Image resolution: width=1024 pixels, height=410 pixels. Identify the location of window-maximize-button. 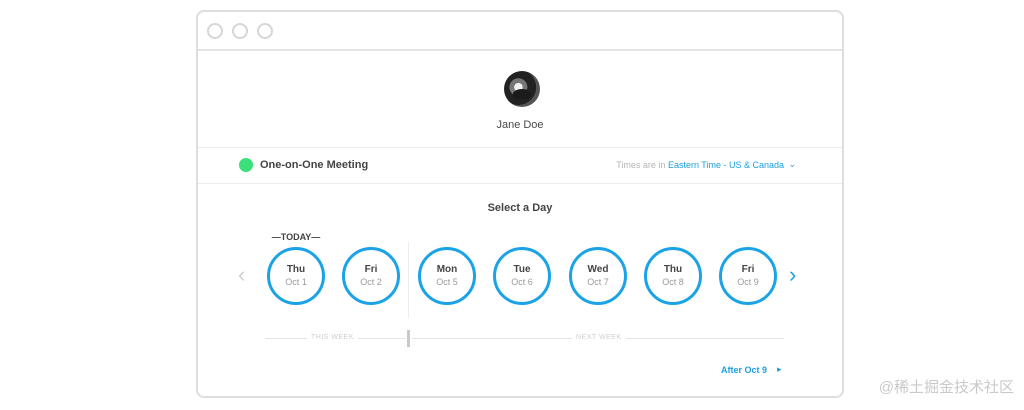
(265, 31).